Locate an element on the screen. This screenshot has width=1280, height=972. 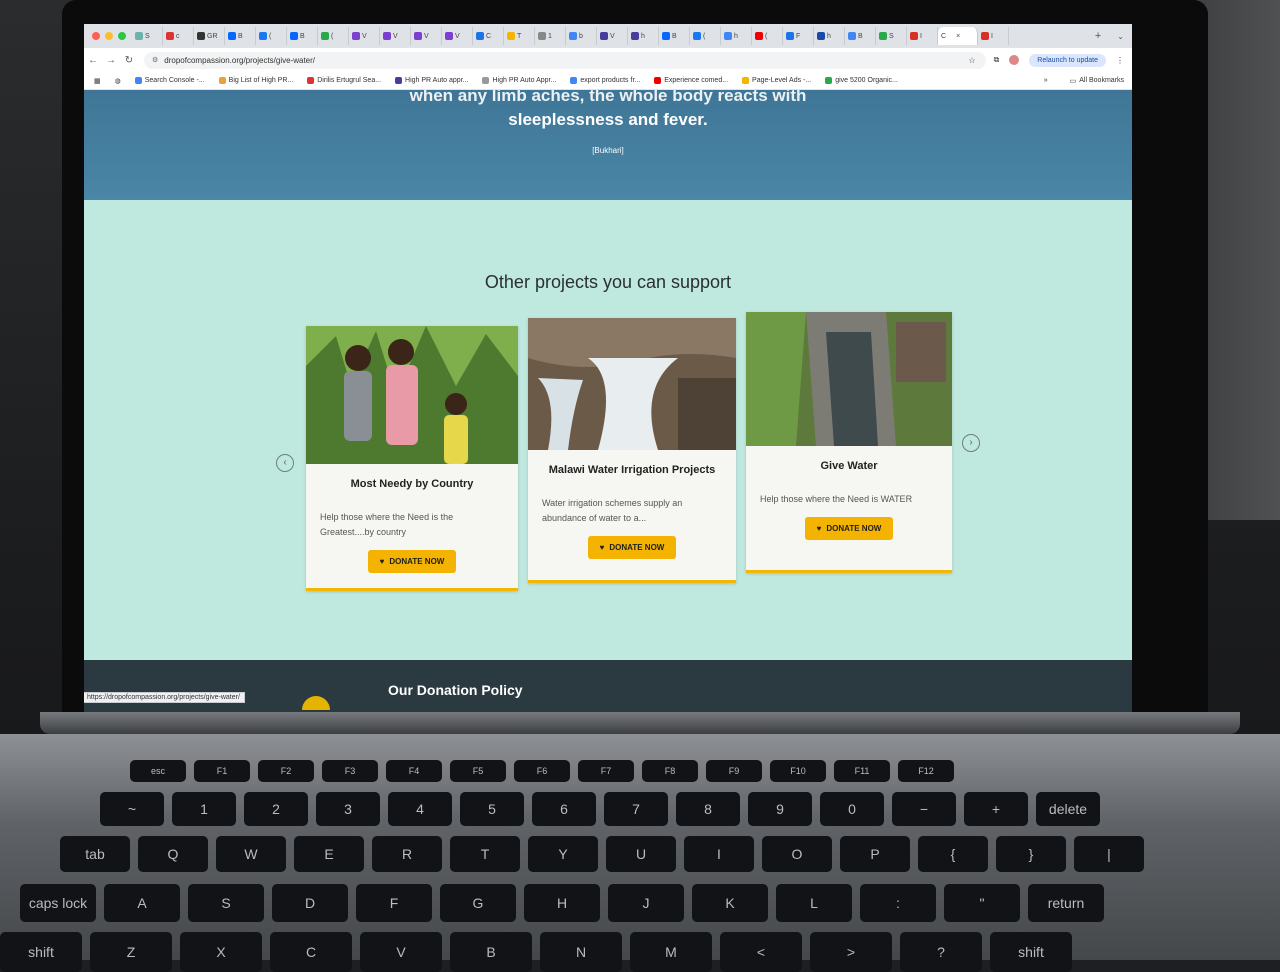
keyboard-key: V is located at coordinates (401, 952).